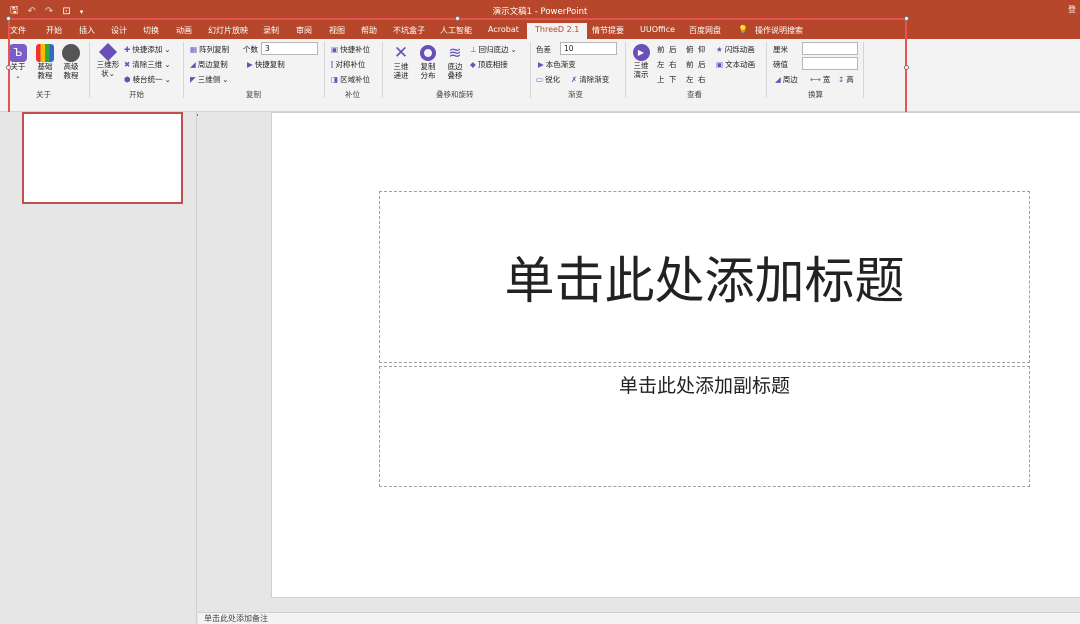  I want to click on sign-in-button: 登, so click(1074, 10).